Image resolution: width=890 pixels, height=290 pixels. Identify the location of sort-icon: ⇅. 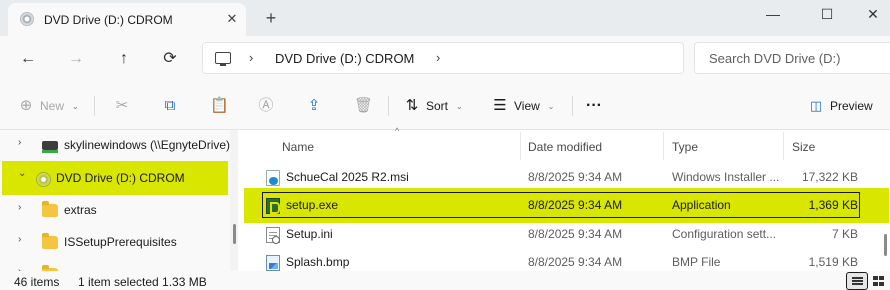
(412, 105).